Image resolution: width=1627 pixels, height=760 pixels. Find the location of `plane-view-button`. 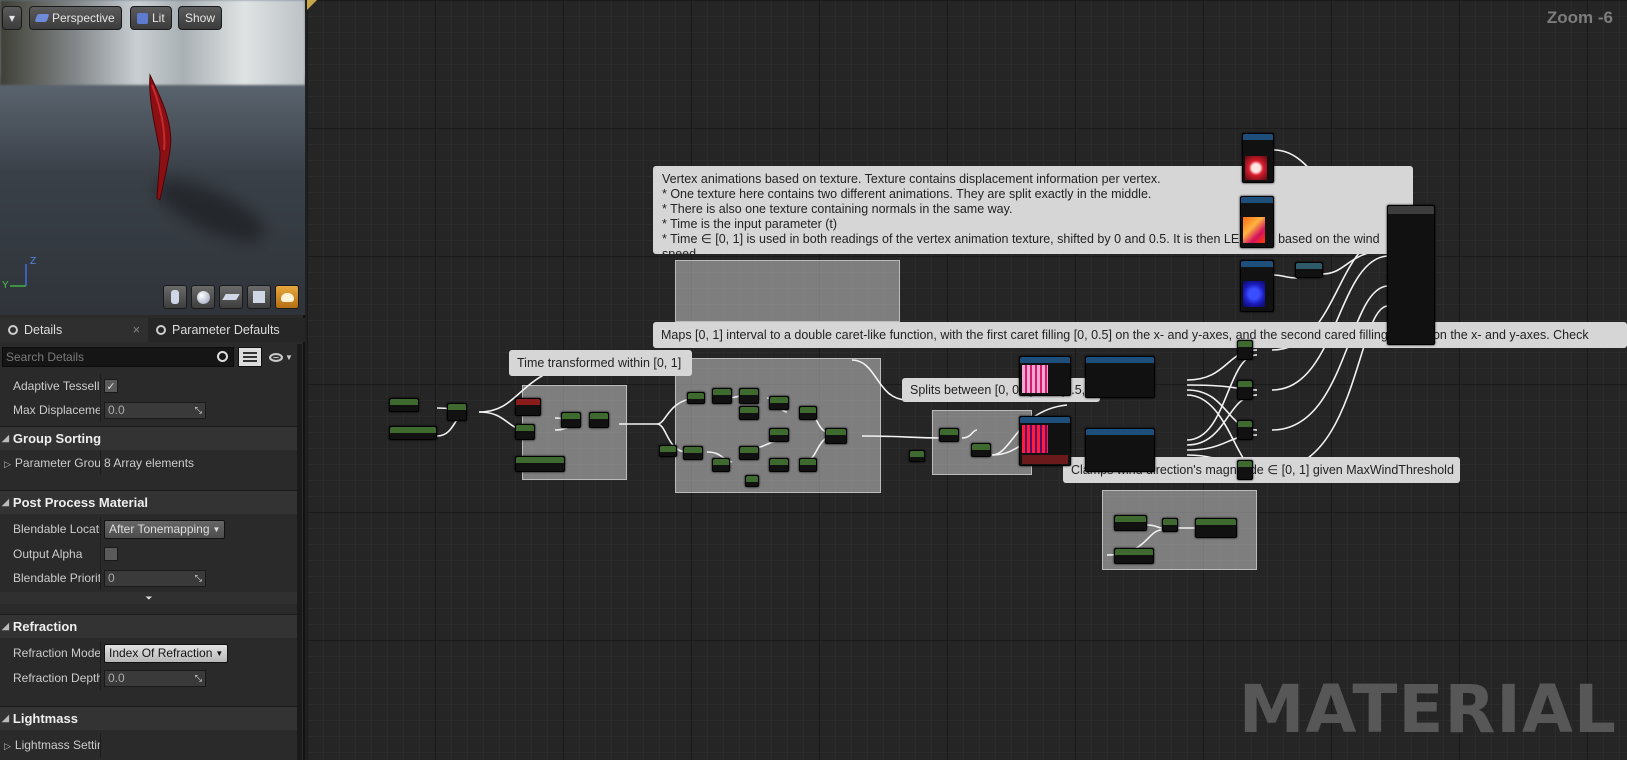

plane-view-button is located at coordinates (231, 297).